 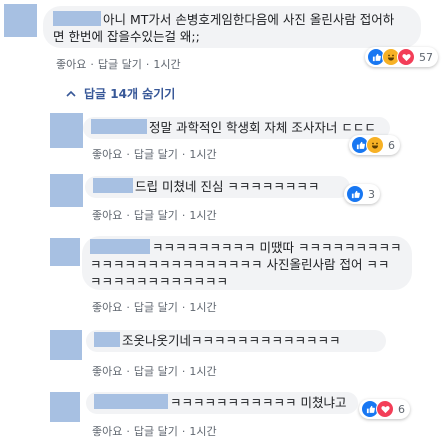 I want to click on main-comment-reactions: 57, so click(x=401, y=57).